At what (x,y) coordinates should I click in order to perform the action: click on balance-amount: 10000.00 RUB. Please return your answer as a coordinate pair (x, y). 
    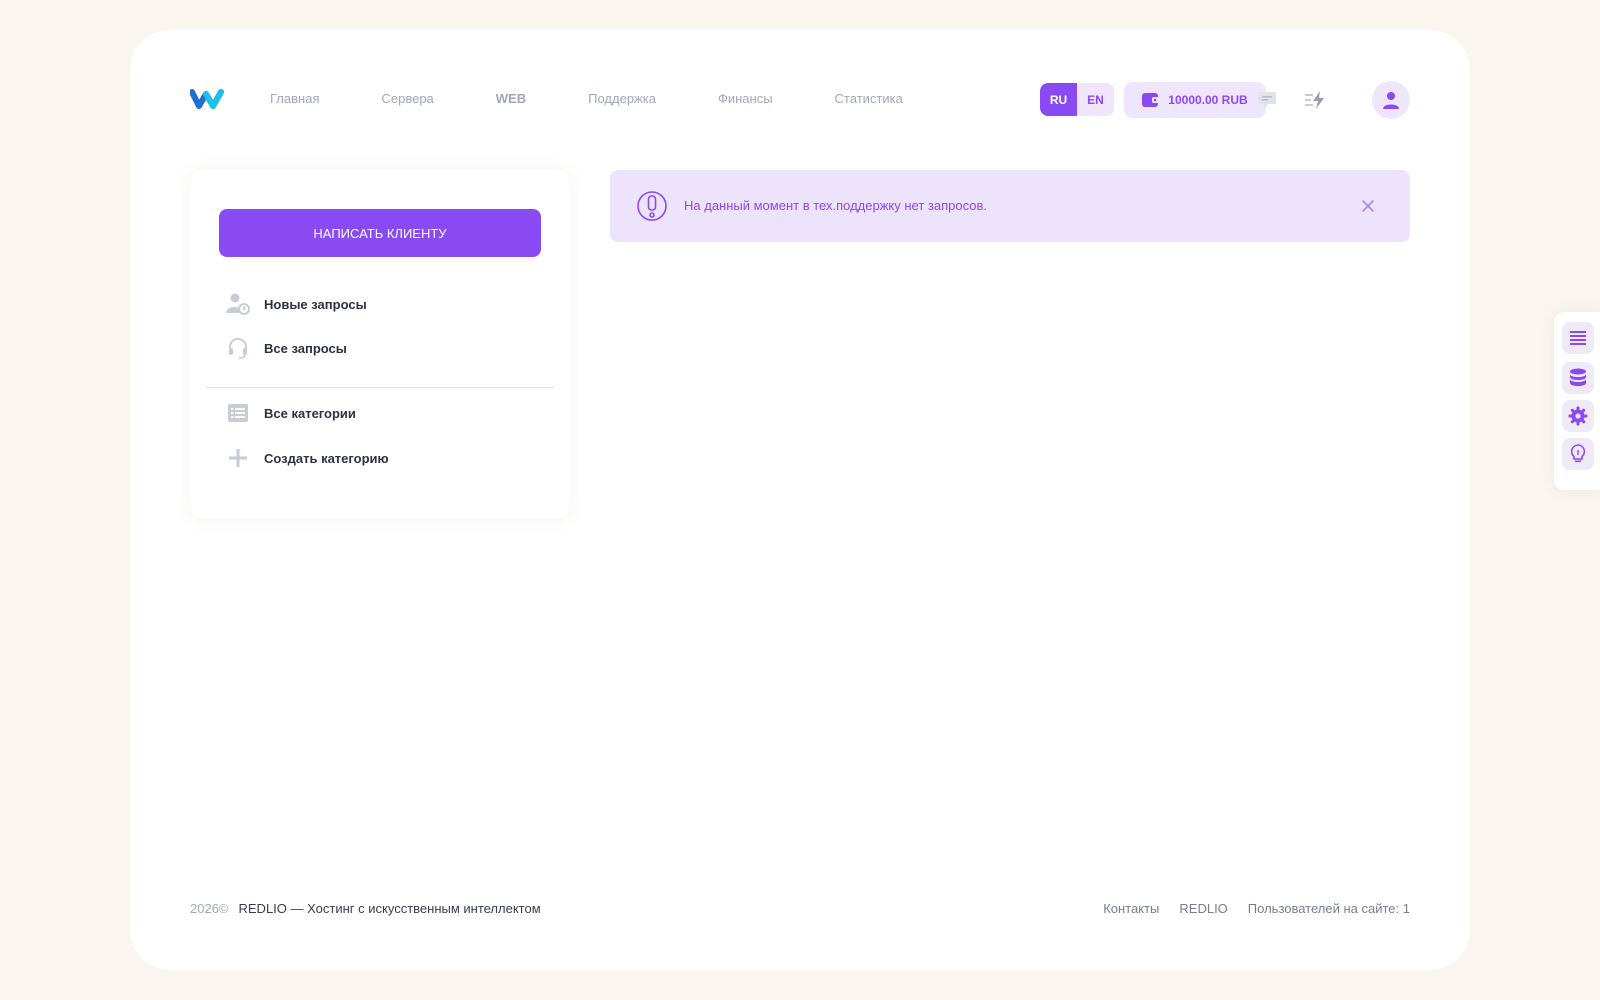
    Looking at the image, I should click on (1208, 100).